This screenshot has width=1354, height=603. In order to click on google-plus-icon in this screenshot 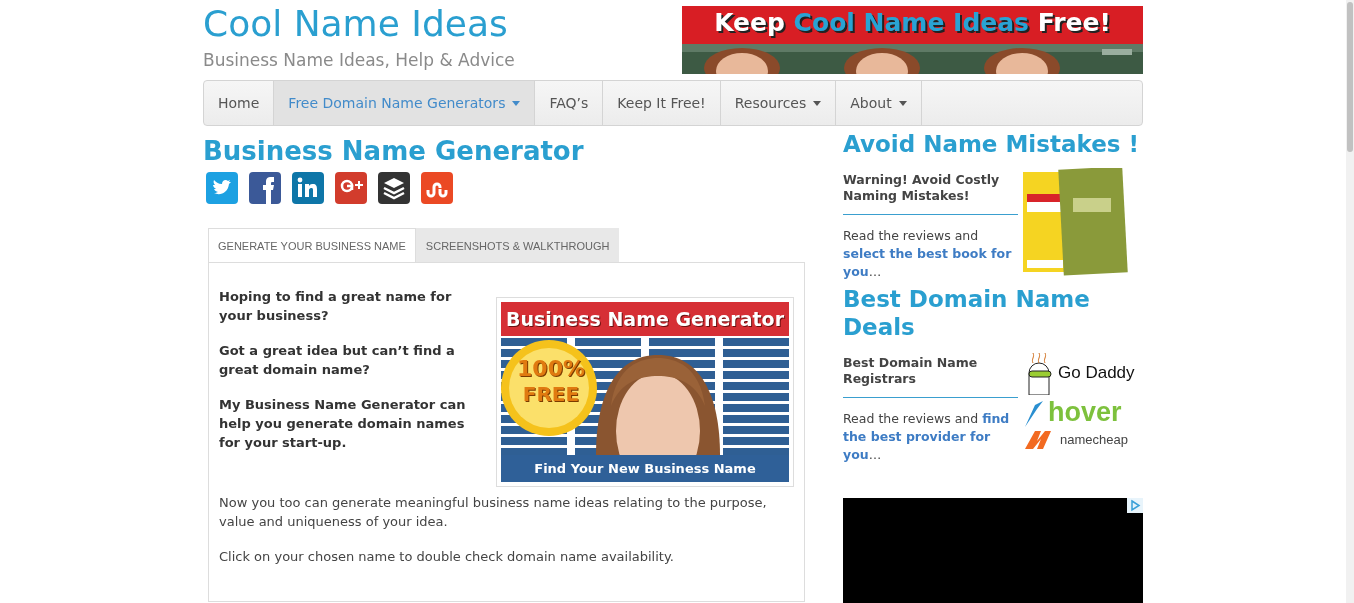, I will do `click(351, 188)`.